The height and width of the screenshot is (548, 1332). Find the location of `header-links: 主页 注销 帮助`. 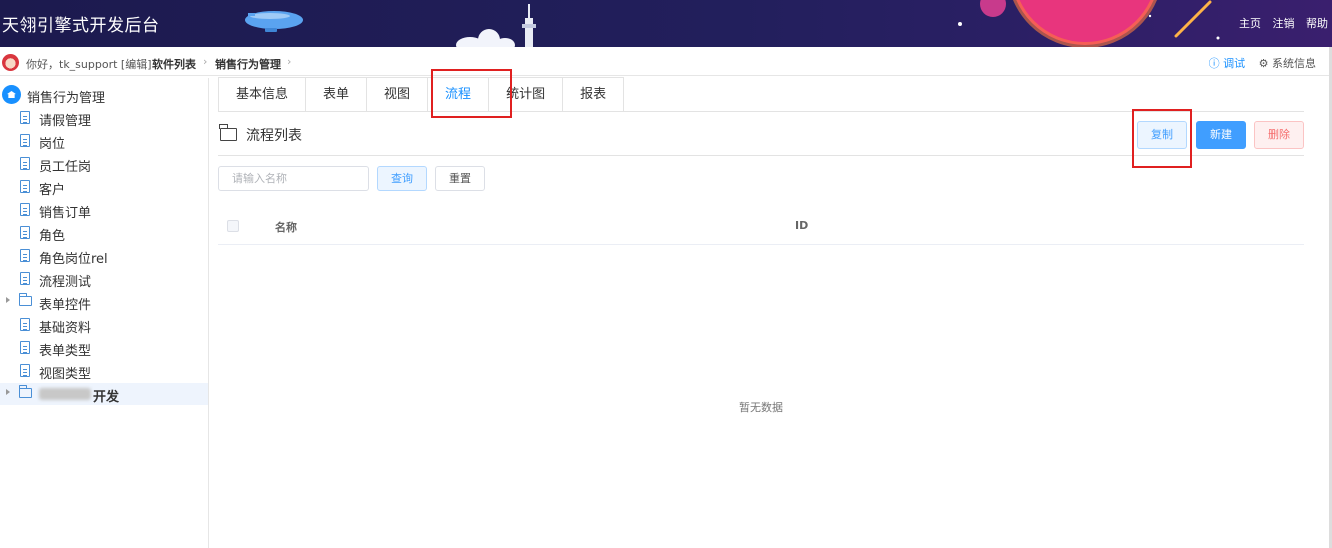

header-links: 主页 注销 帮助 is located at coordinates (1279, 23).